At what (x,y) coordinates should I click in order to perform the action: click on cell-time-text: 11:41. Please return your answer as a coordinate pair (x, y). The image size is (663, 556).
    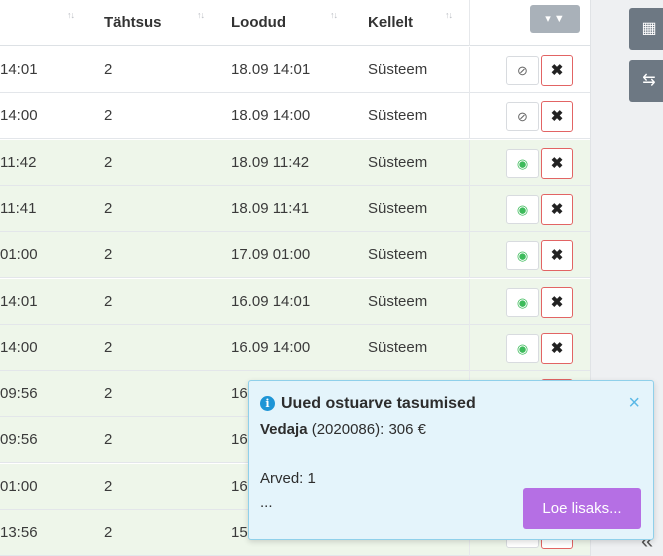
    Looking at the image, I should click on (18, 208).